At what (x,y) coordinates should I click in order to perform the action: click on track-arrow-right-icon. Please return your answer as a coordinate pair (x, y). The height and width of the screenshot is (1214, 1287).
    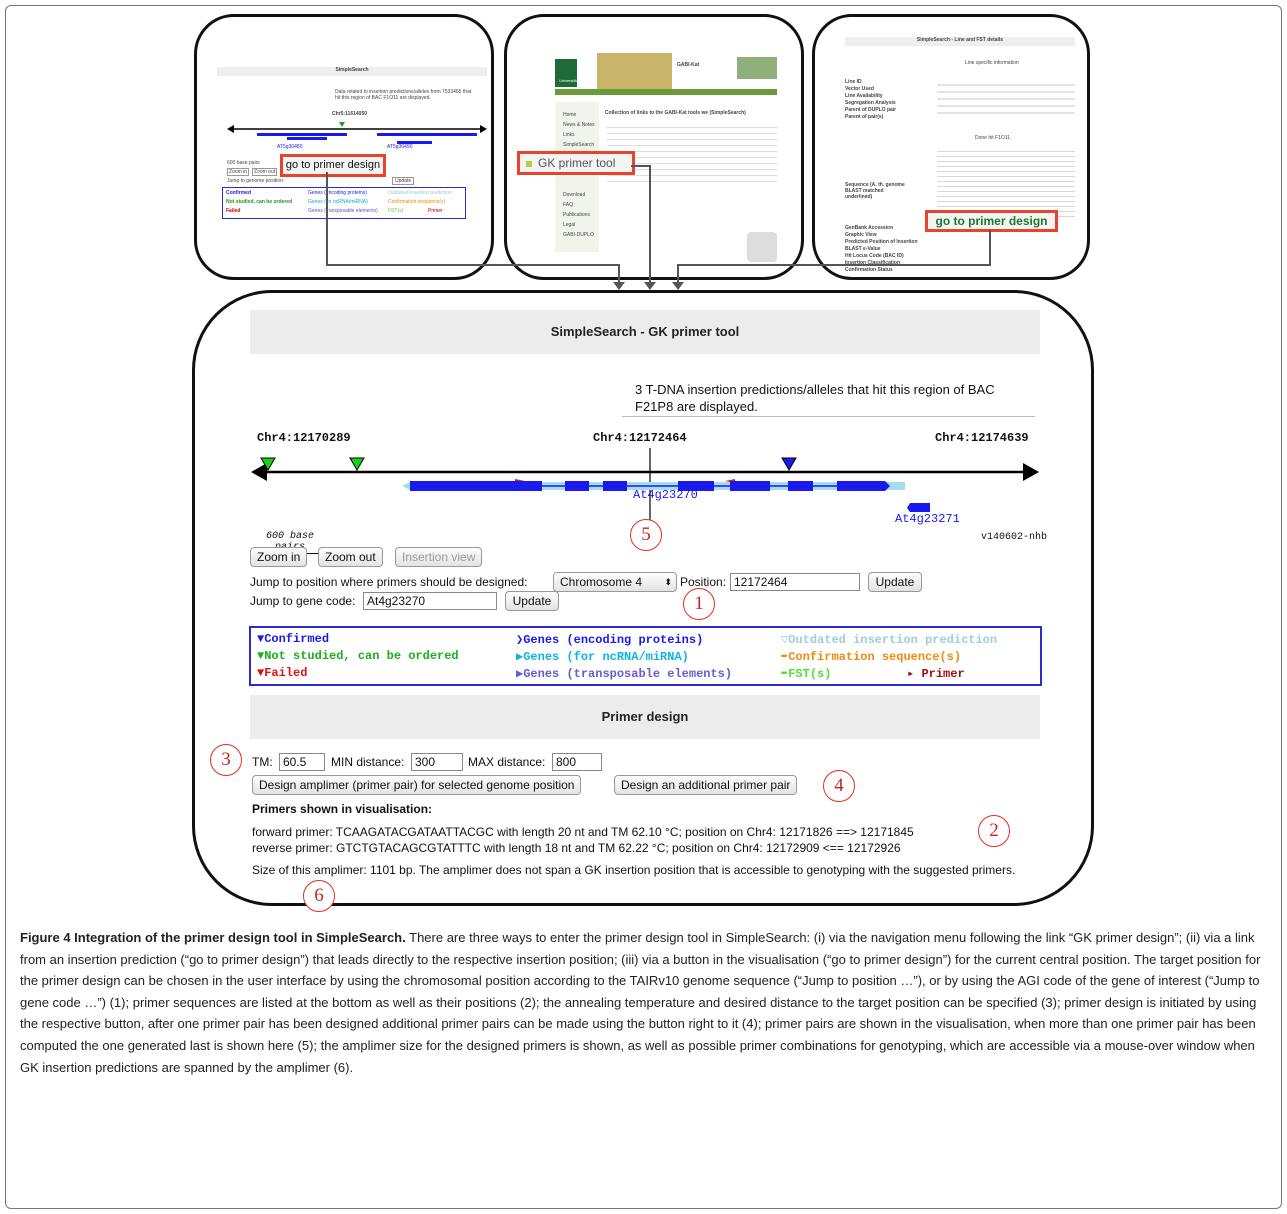
    Looking at the image, I should click on (1031, 472).